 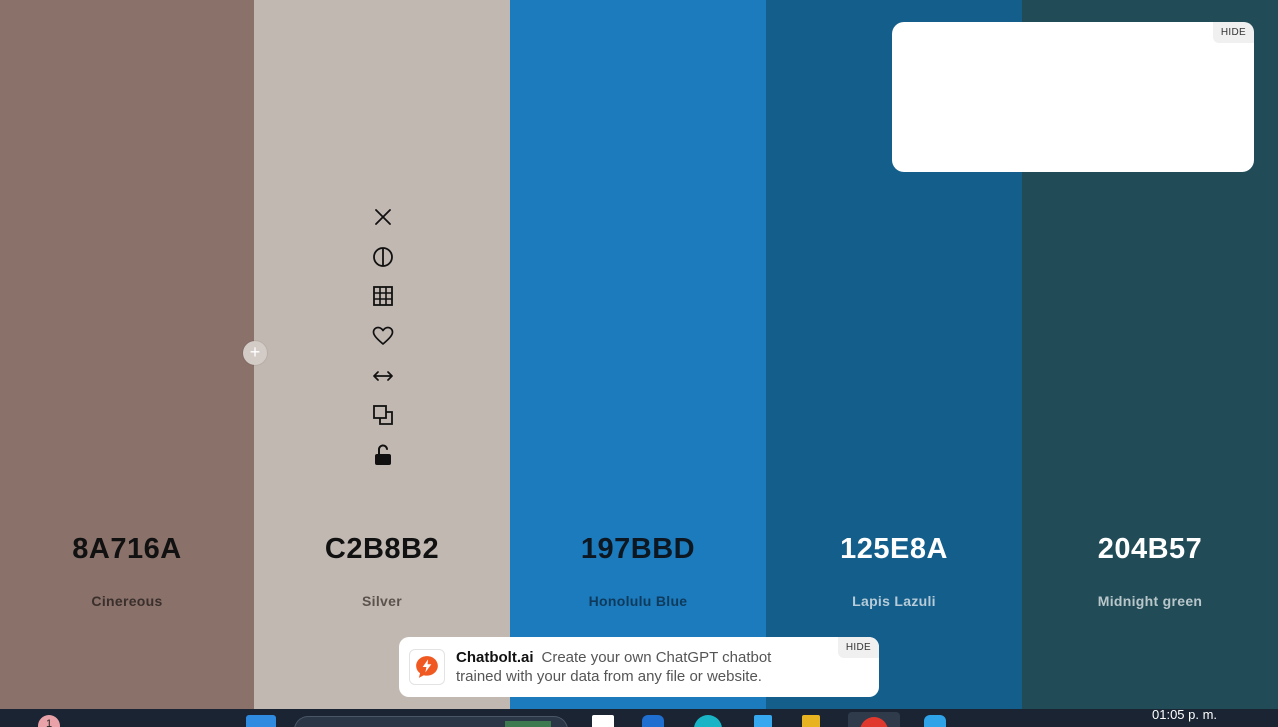 What do you see at coordinates (255, 353) in the screenshot?
I see `add-color-button: +` at bounding box center [255, 353].